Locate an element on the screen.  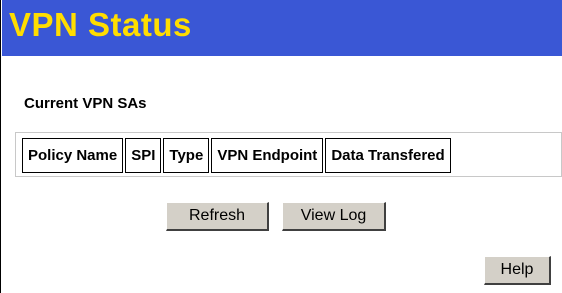
column-header-vpn-endpoint: VPN Endpoint is located at coordinates (267, 155).